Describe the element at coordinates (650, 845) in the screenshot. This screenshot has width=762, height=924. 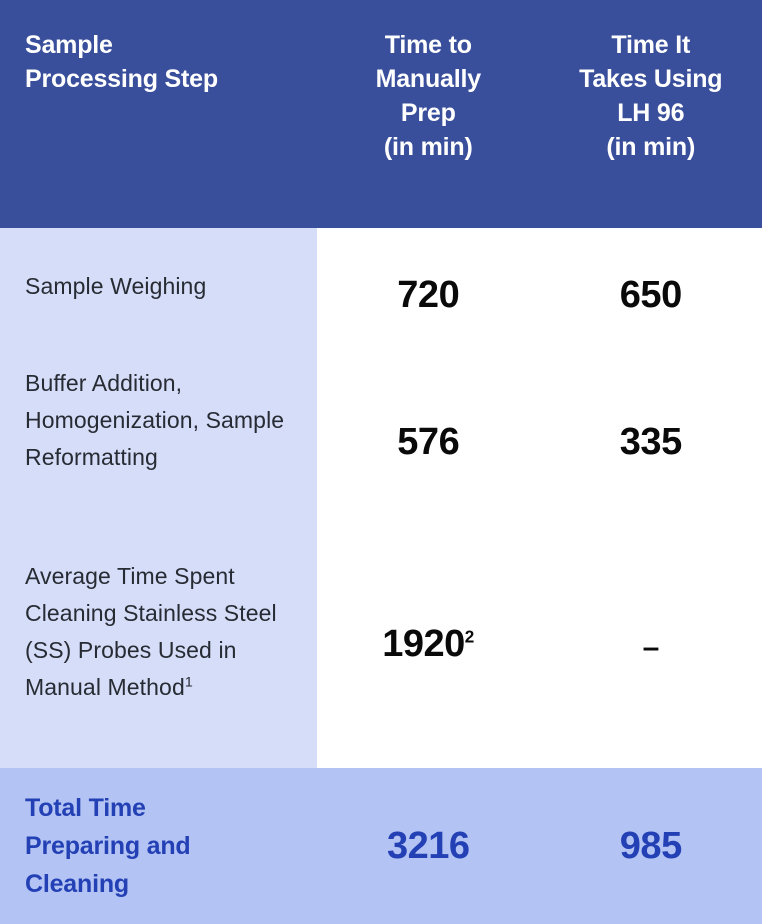
I see `total-lh96-value: 985` at that location.